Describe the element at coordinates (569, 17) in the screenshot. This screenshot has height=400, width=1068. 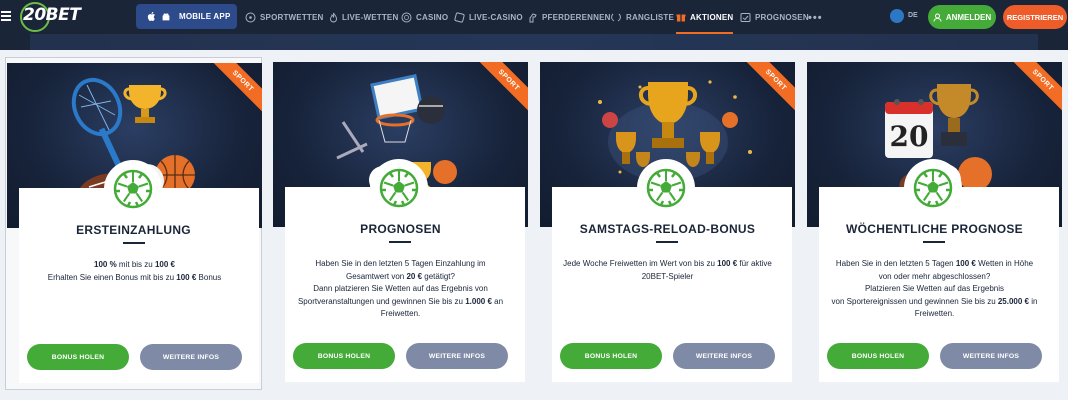
I see `nav-pferderennen: PFERDERENNEN` at that location.